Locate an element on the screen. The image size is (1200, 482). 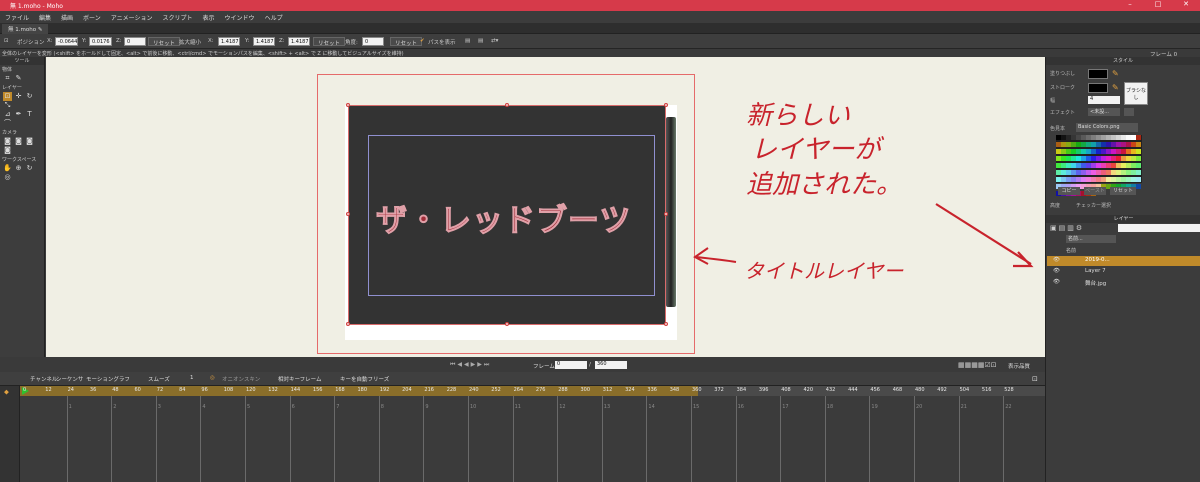
handle-right is located at coordinates (666, 214).